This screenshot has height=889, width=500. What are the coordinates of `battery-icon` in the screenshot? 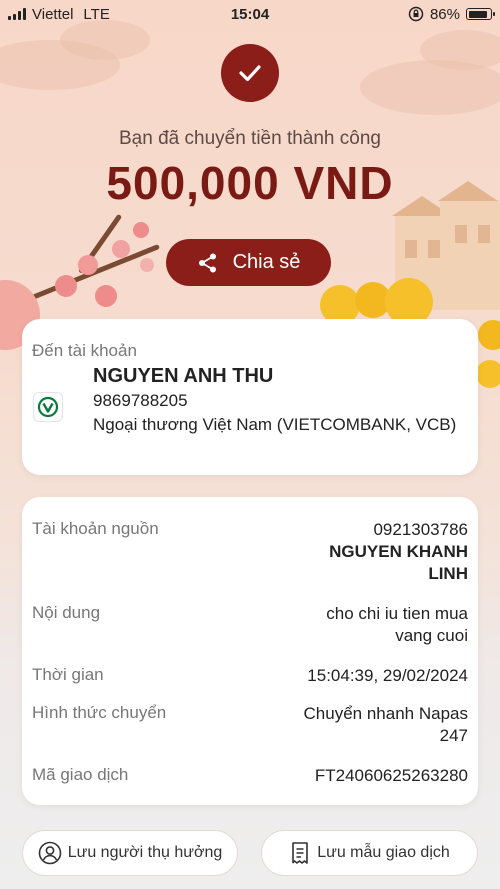 It's located at (480, 14).